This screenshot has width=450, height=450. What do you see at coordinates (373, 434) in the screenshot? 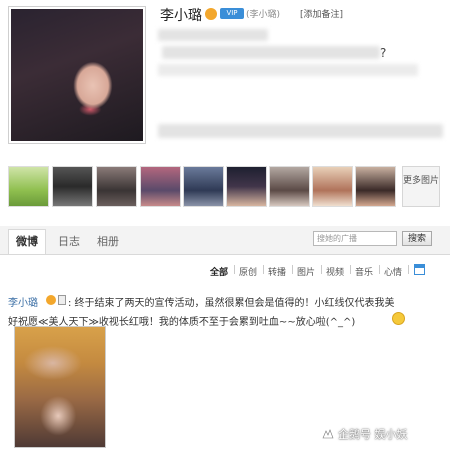
I see `watermark-text: 企鹅号 娱小妖` at bounding box center [373, 434].